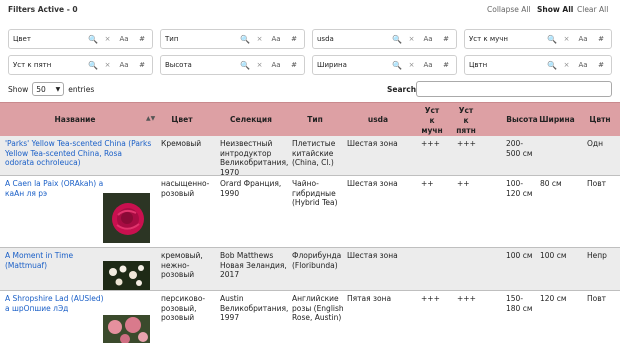  Describe the element at coordinates (432, 121) in the screenshot. I see `col-mildew-header: Уст к мучн` at that location.